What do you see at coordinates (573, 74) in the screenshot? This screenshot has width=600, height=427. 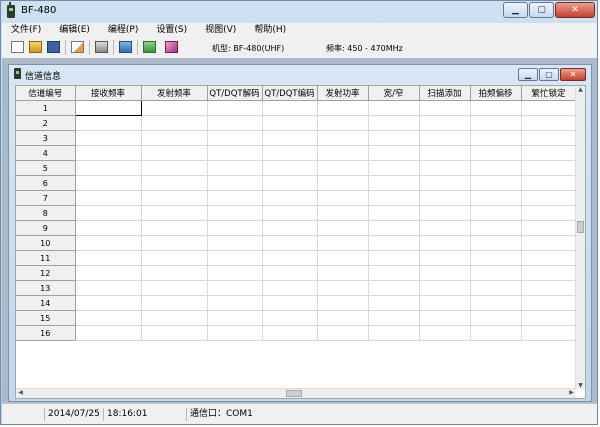 I see `child-close-button: ✕` at bounding box center [573, 74].